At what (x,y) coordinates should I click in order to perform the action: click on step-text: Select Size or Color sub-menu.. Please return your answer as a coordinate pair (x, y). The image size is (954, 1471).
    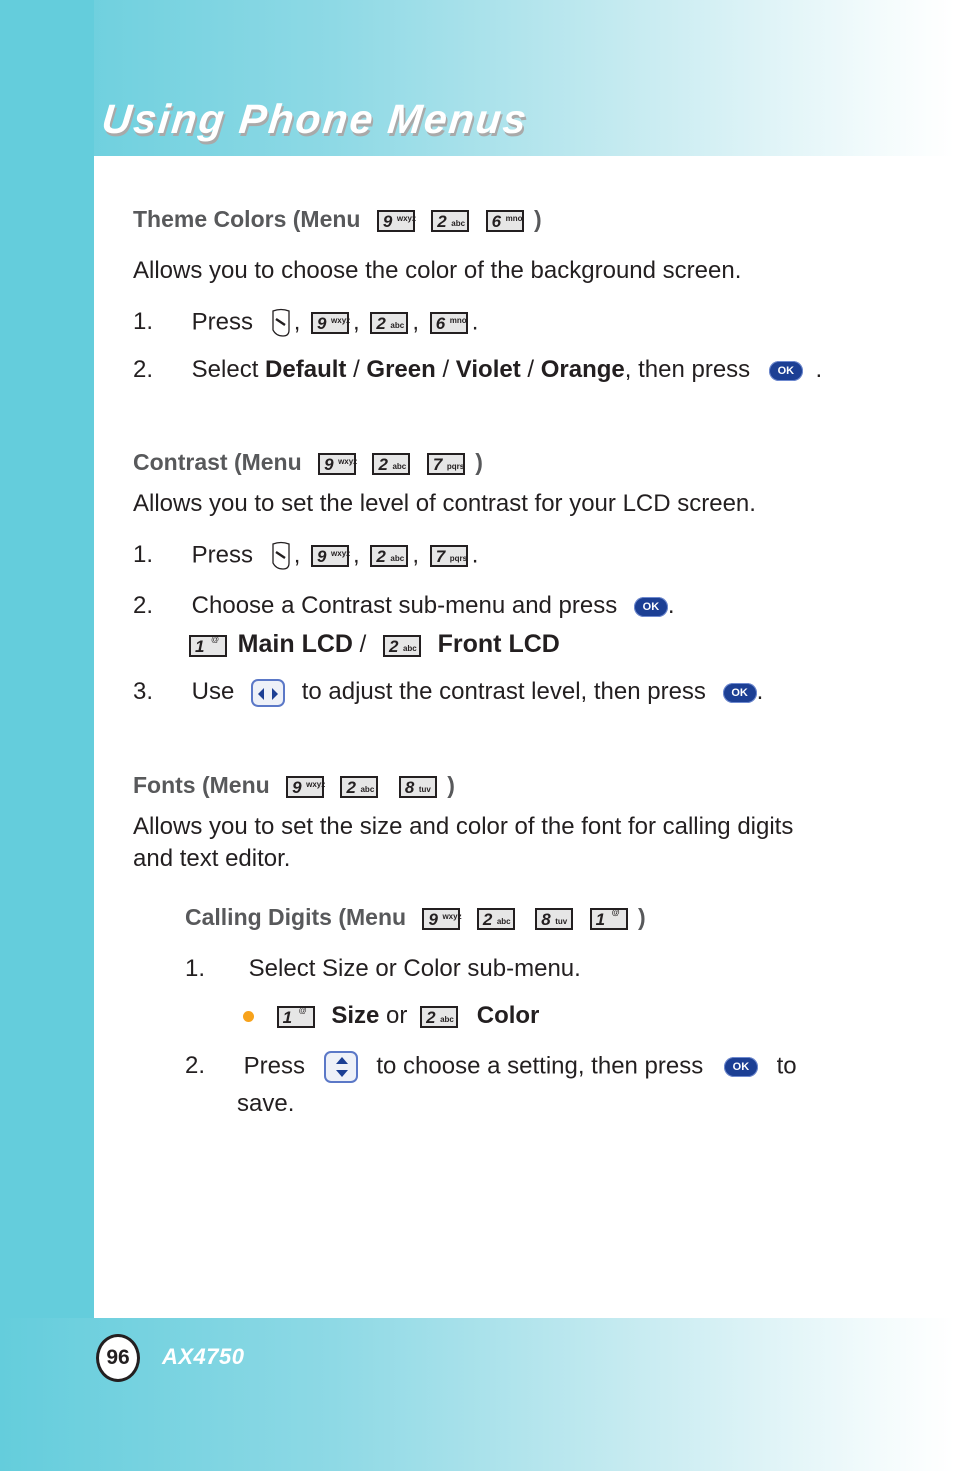
    Looking at the image, I should click on (414, 968).